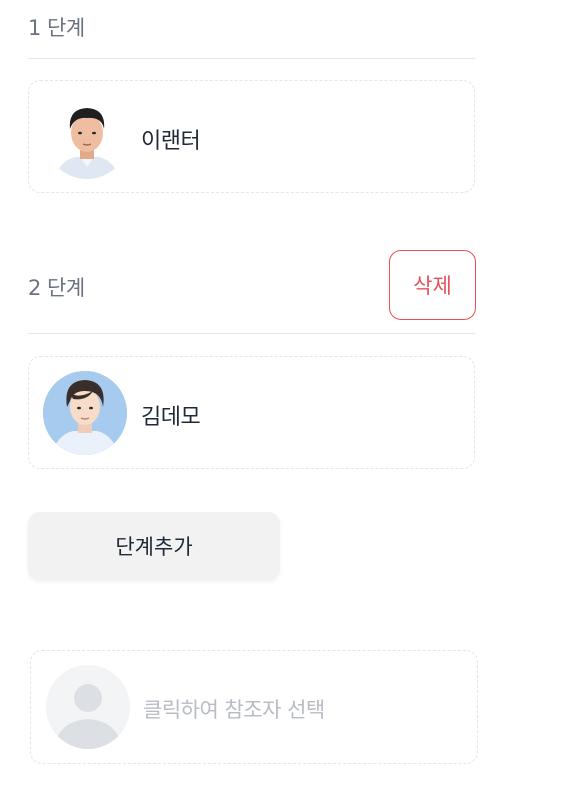 Image resolution: width=585 pixels, height=800 pixels. What do you see at coordinates (154, 546) in the screenshot?
I see `add-step-button: 단계추가` at bounding box center [154, 546].